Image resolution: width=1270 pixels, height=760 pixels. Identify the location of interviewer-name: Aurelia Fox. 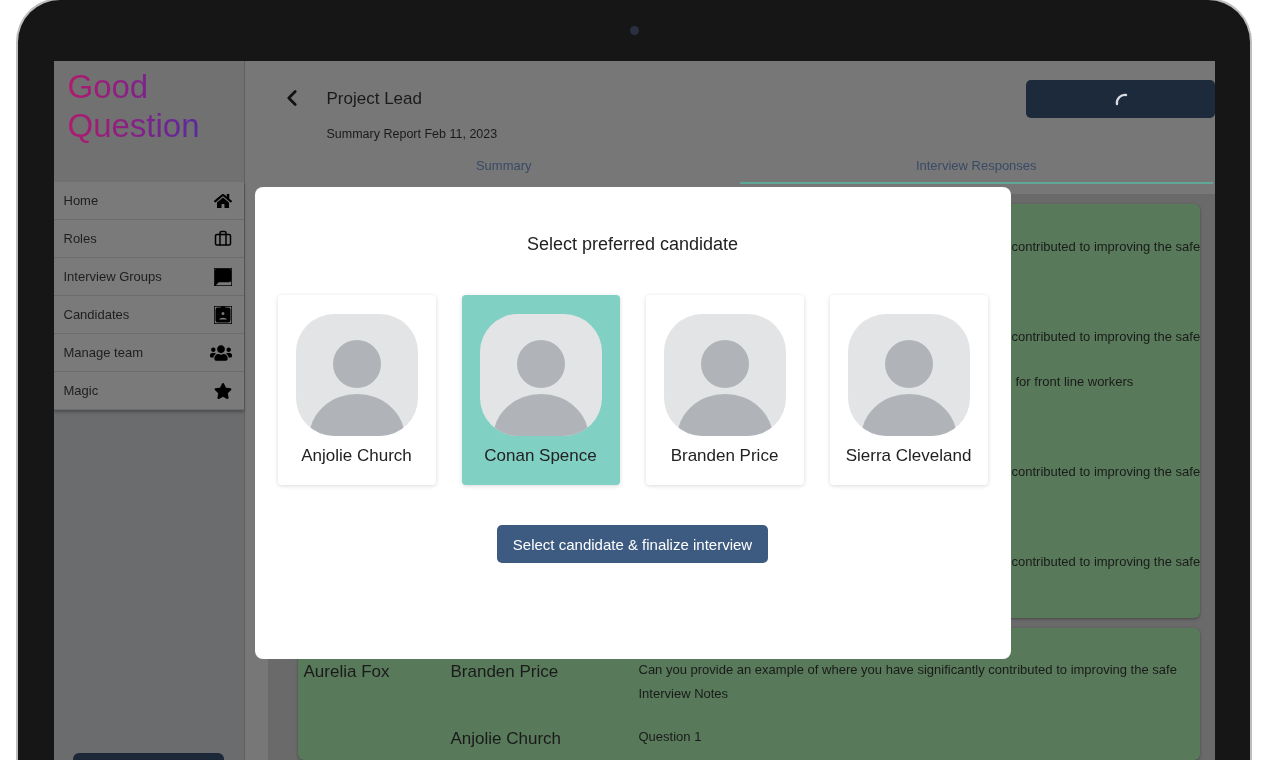
(347, 672).